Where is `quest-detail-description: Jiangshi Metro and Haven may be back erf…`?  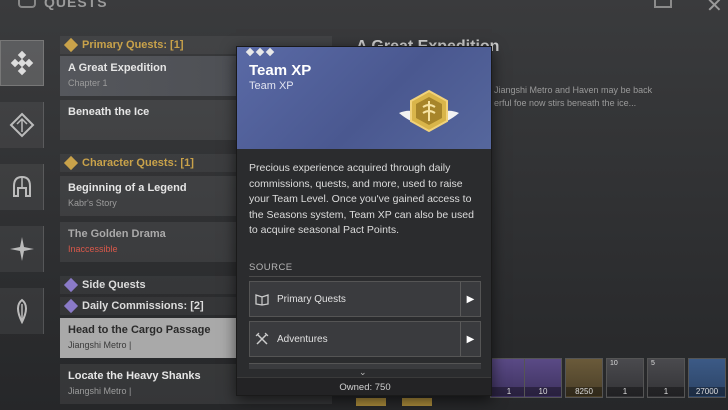
quest-detail-description: Jiangshi Metro and Haven may be back erf… is located at coordinates (573, 96).